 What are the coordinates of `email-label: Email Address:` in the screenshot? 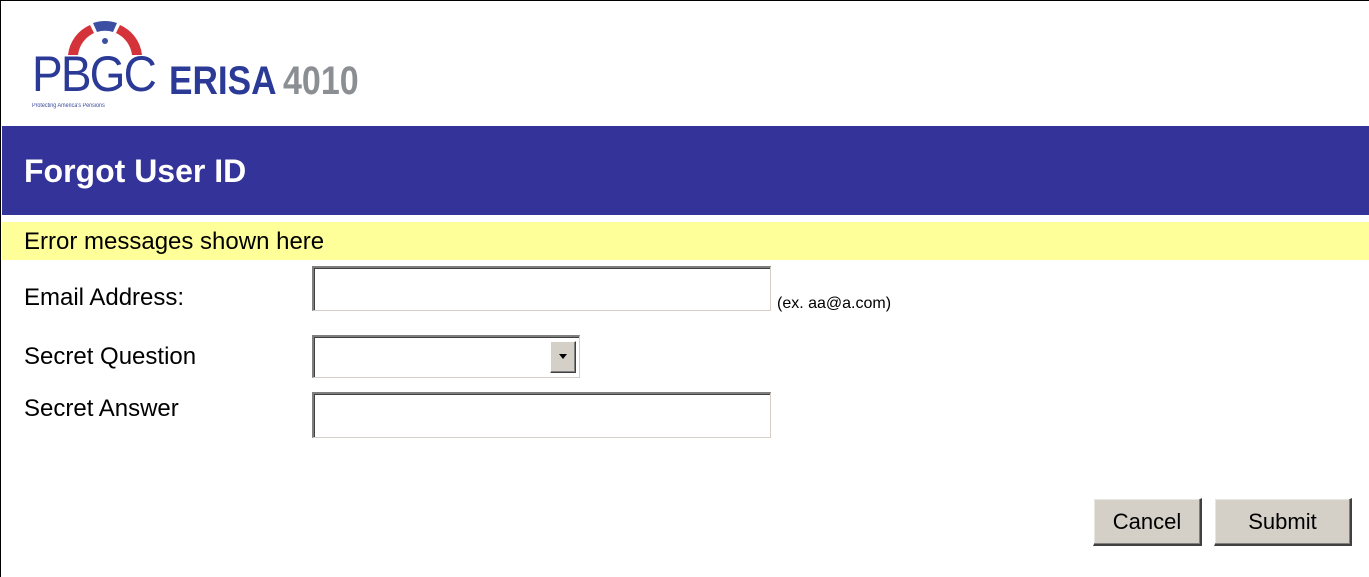 It's located at (104, 297).